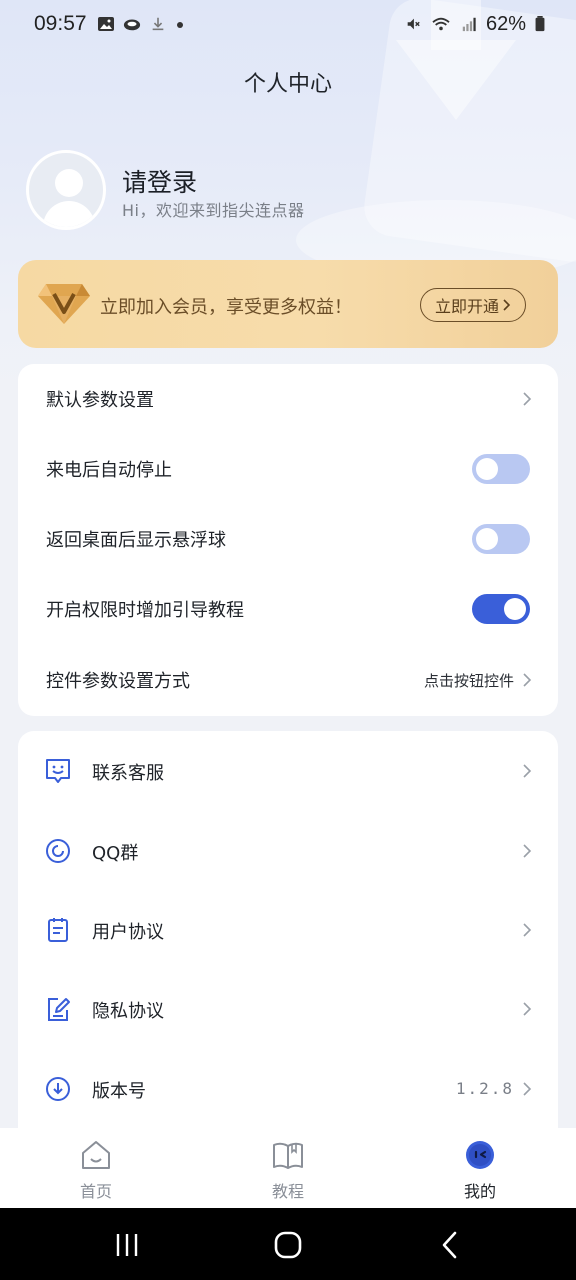 This screenshot has width=576, height=1280. Describe the element at coordinates (60, 23) in the screenshot. I see `status-time: 09:57` at that location.